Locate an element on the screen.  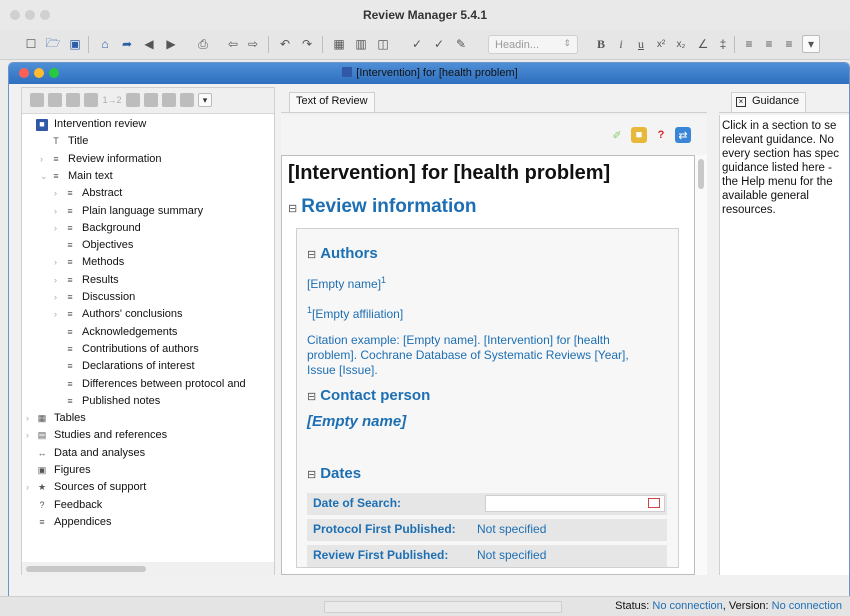
spellcheck-options-icon: ✓ is located at coordinates (439, 44).